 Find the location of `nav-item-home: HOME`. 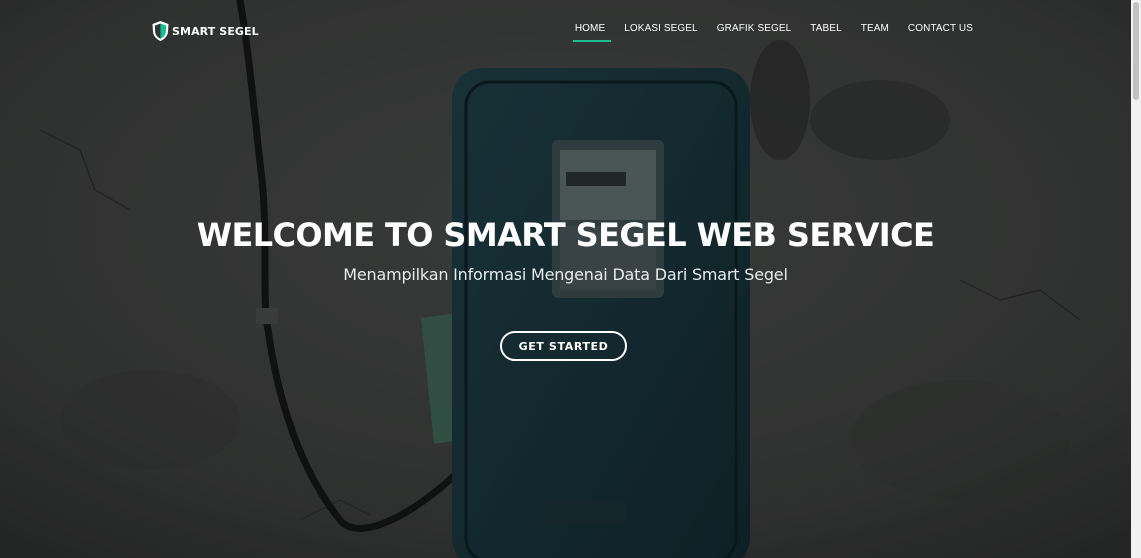

nav-item-home: HOME is located at coordinates (592, 32).